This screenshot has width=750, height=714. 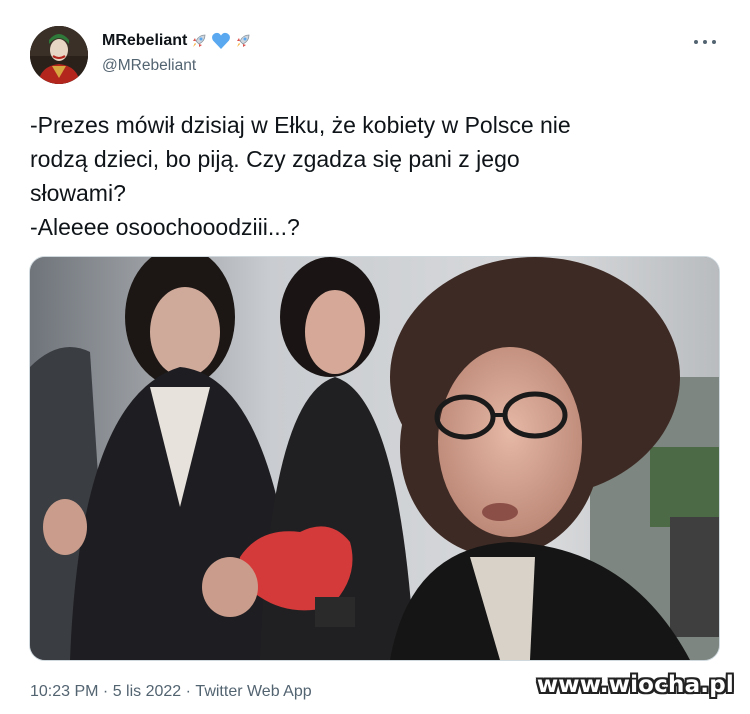 I want to click on author-name-row: MRebeliant, so click(x=177, y=41).